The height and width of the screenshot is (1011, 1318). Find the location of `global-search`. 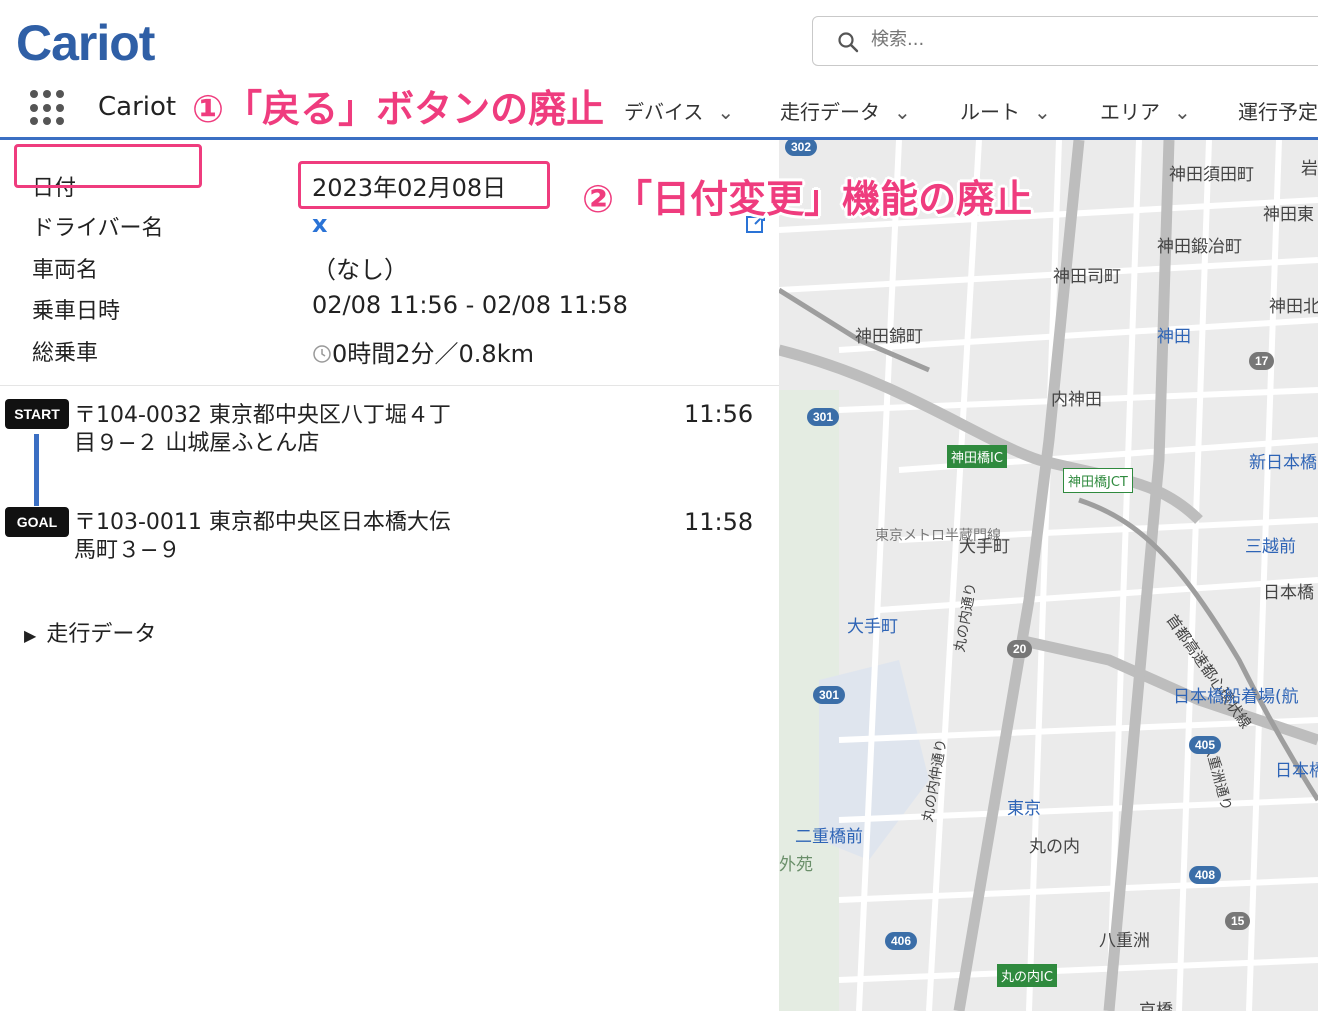

global-search is located at coordinates (1065, 41).